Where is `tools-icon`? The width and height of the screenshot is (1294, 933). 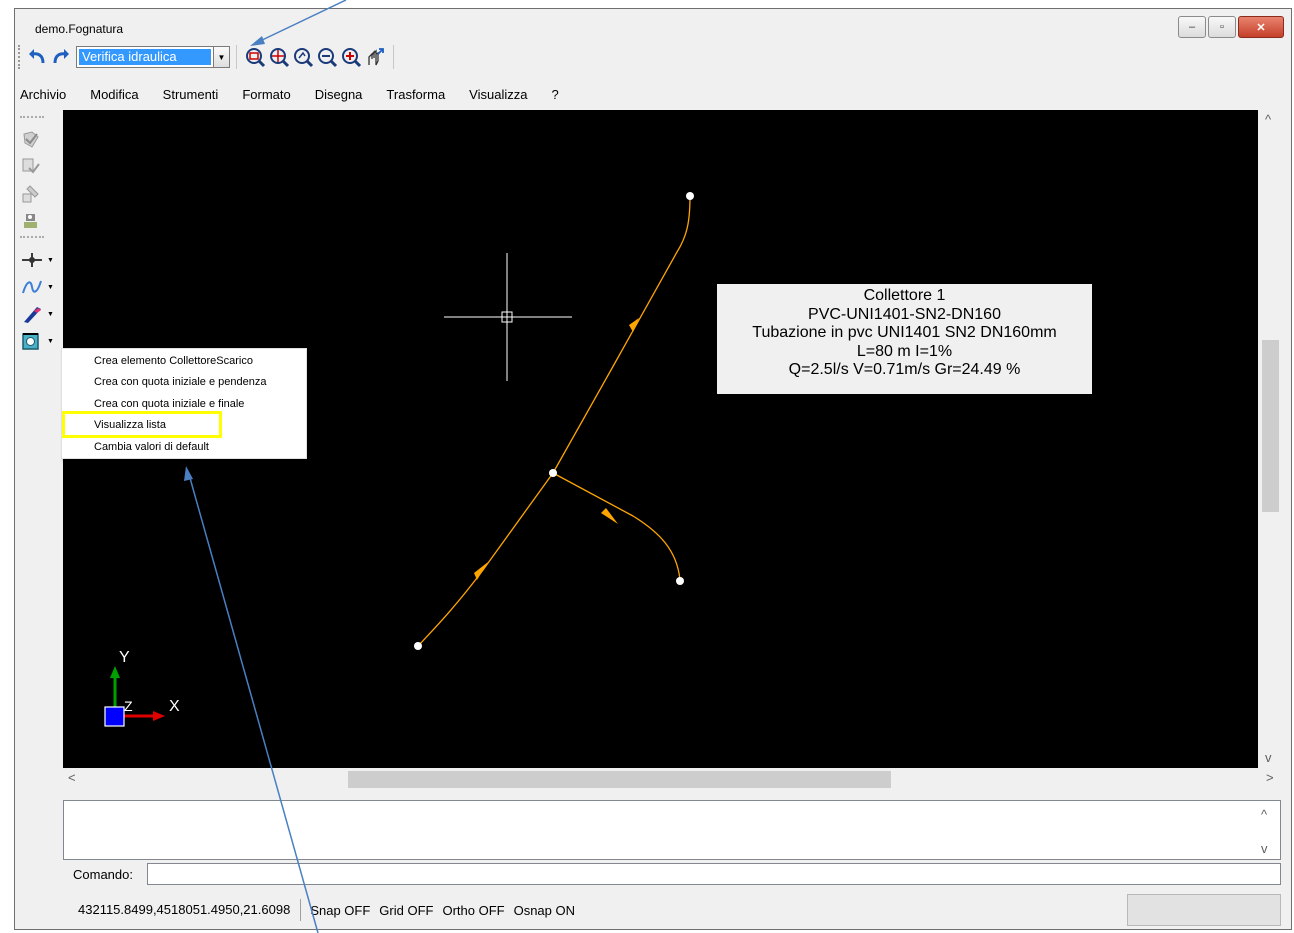
tools-icon is located at coordinates (38, 194).